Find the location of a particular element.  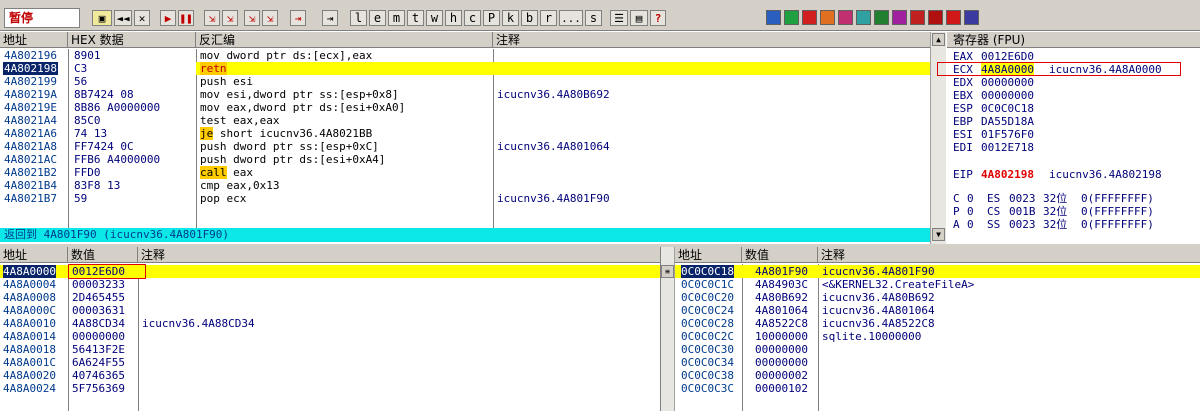

dump-row: 4A8A0020 40746365 is located at coordinates (330, 375).